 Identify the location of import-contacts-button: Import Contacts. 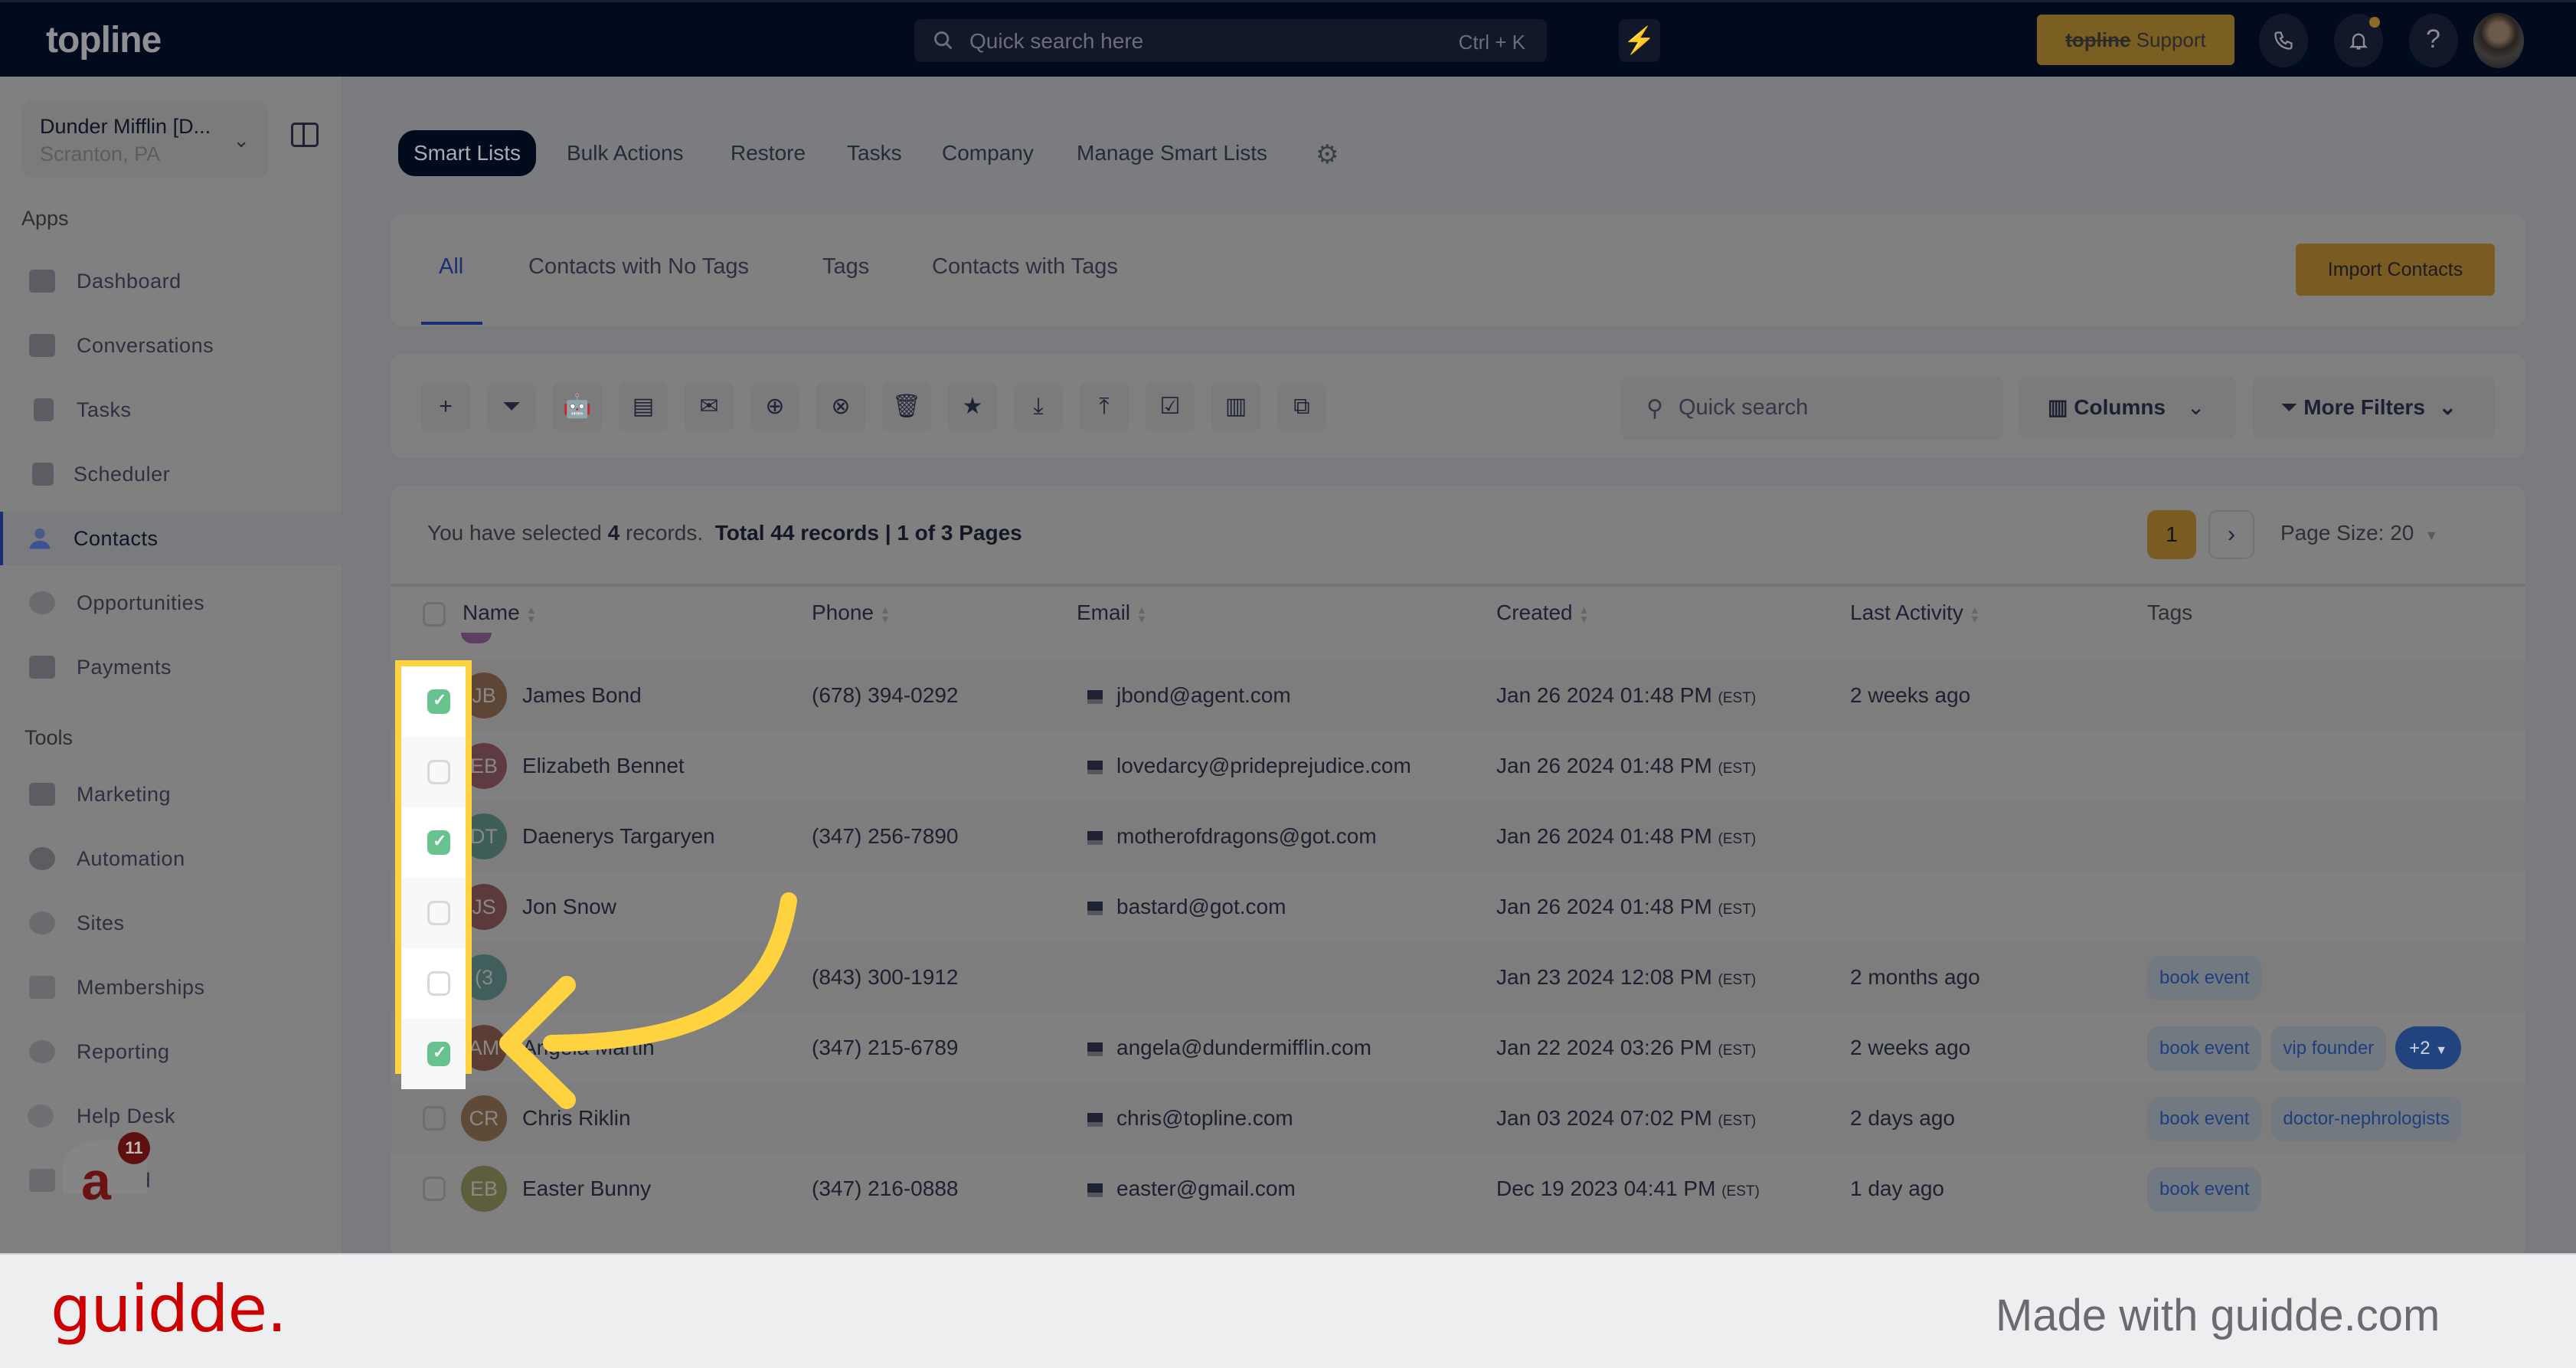
(2395, 270).